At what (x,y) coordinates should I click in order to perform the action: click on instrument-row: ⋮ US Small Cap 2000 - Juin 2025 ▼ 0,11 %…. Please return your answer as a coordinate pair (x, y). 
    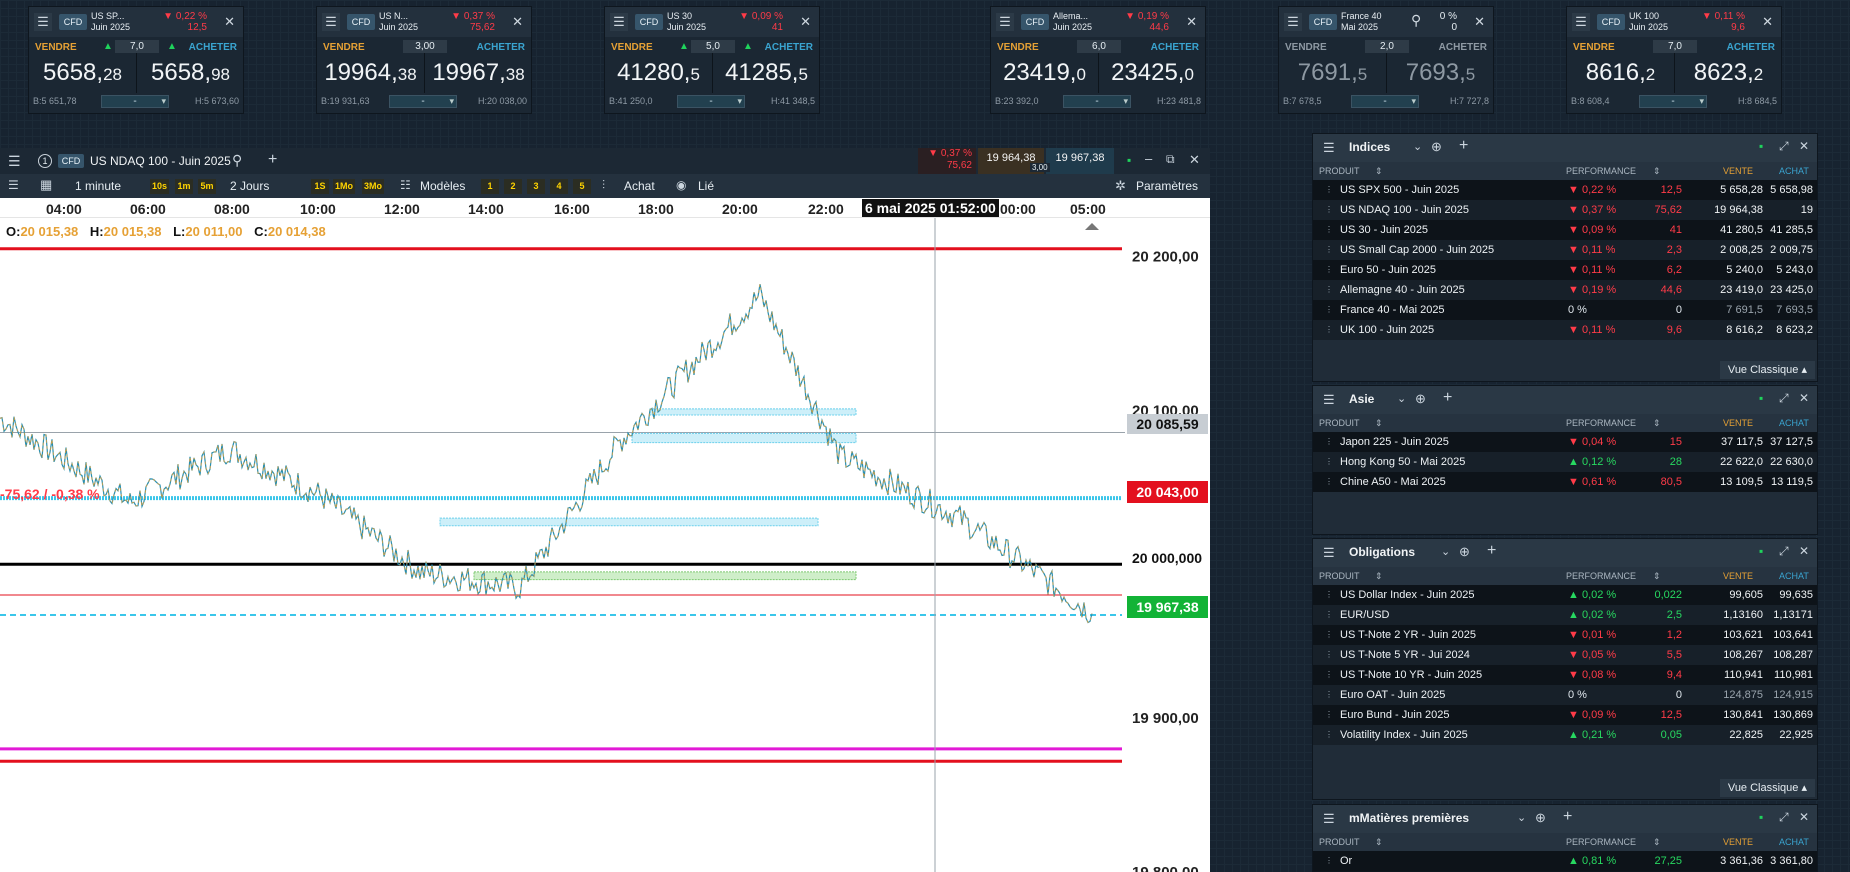
    Looking at the image, I should click on (1565, 250).